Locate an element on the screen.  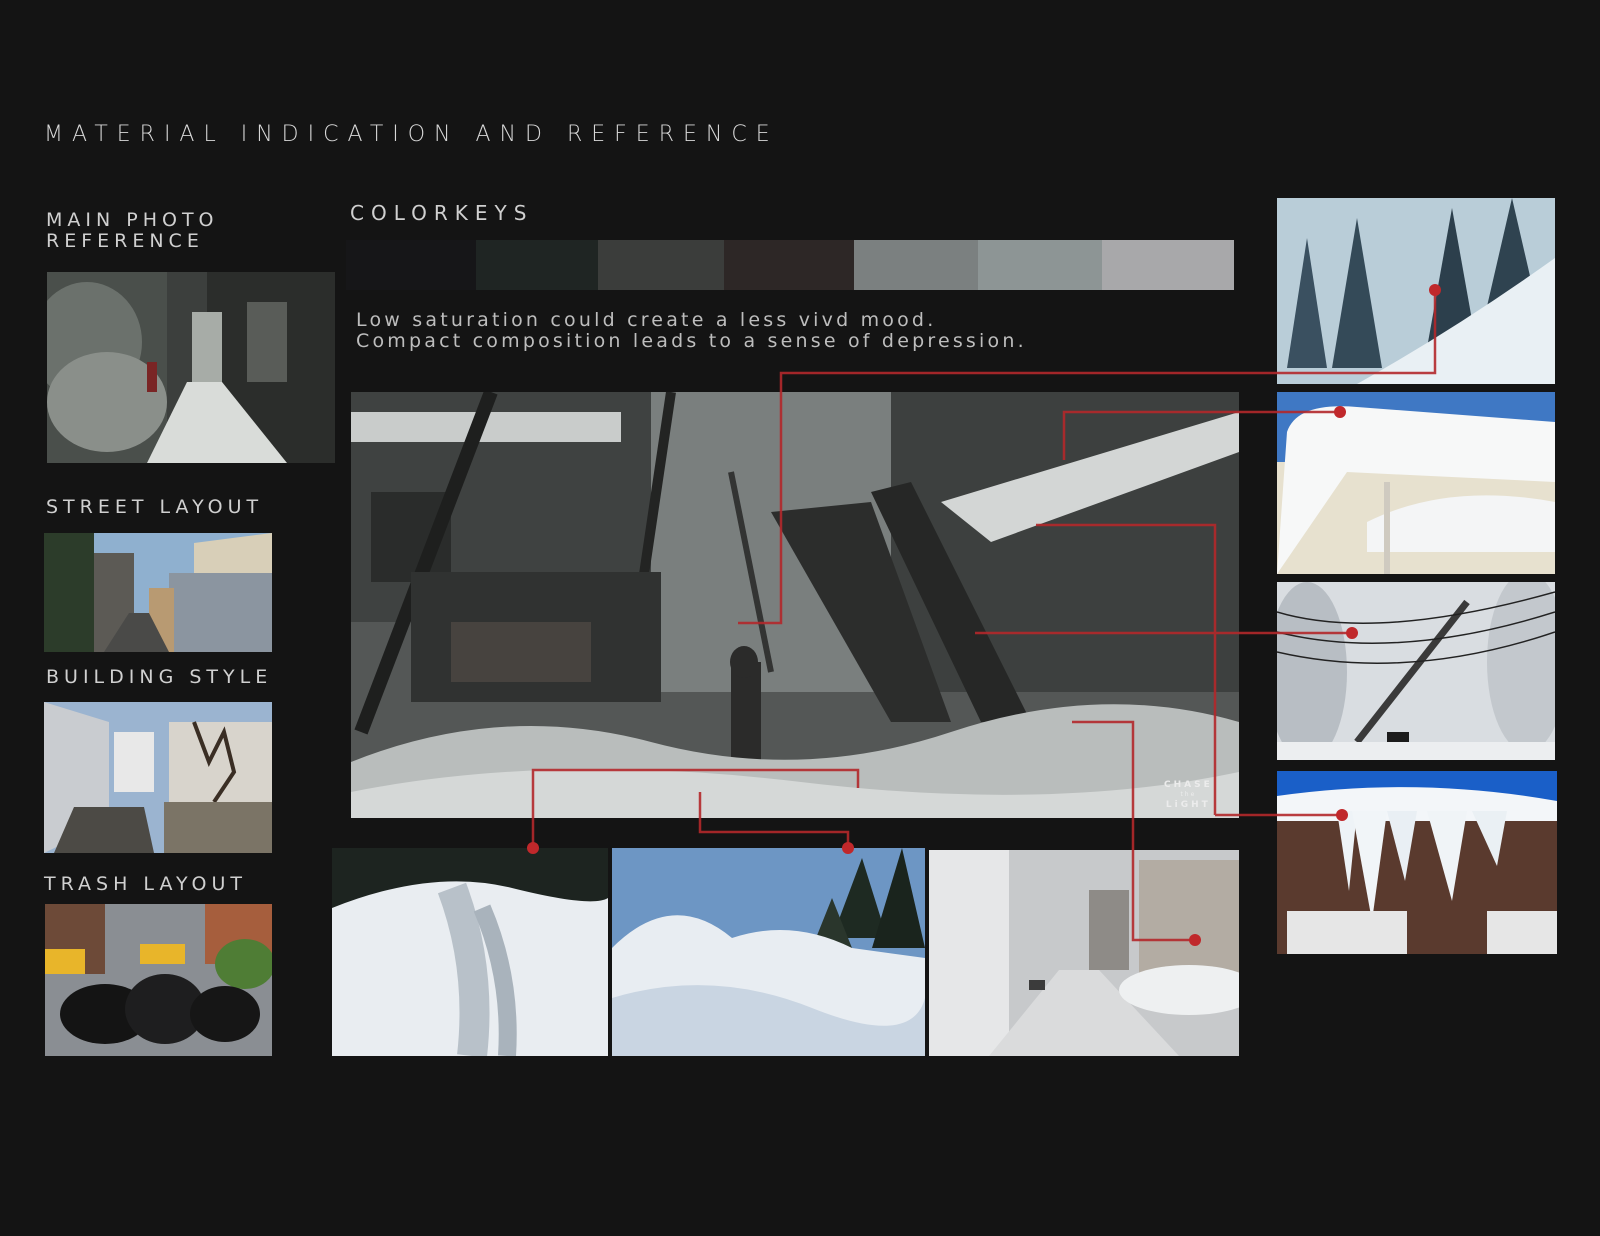
icicles-reference is located at coordinates (1417, 862).